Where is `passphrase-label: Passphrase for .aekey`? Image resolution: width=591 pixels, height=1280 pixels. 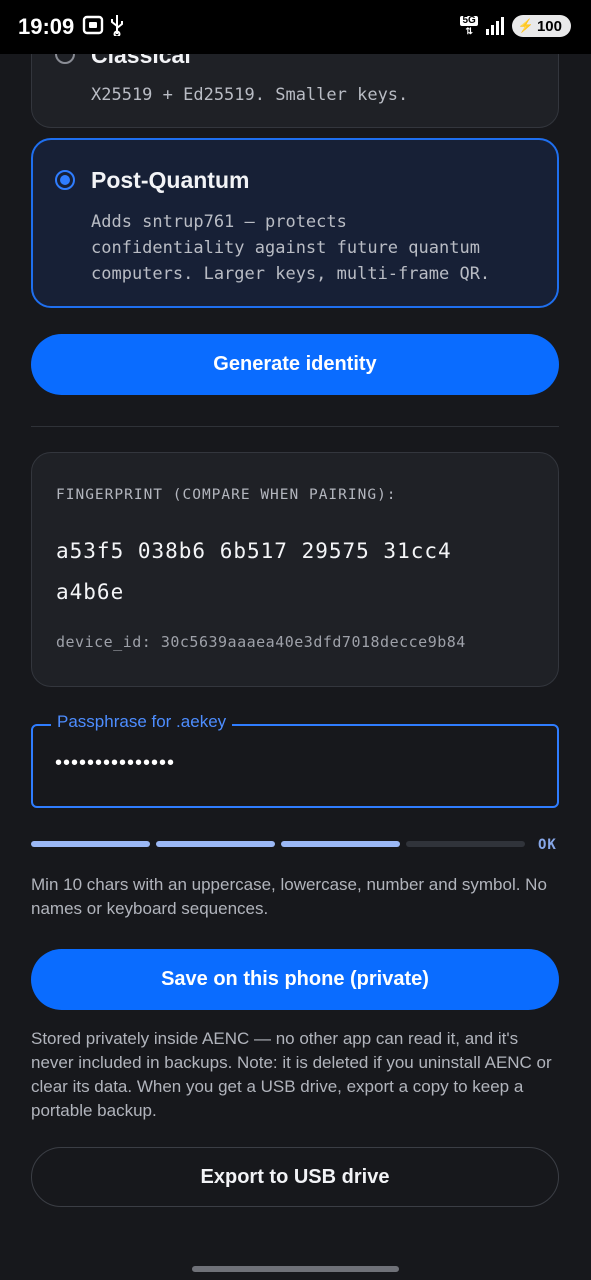 passphrase-label: Passphrase for .aekey is located at coordinates (142, 722).